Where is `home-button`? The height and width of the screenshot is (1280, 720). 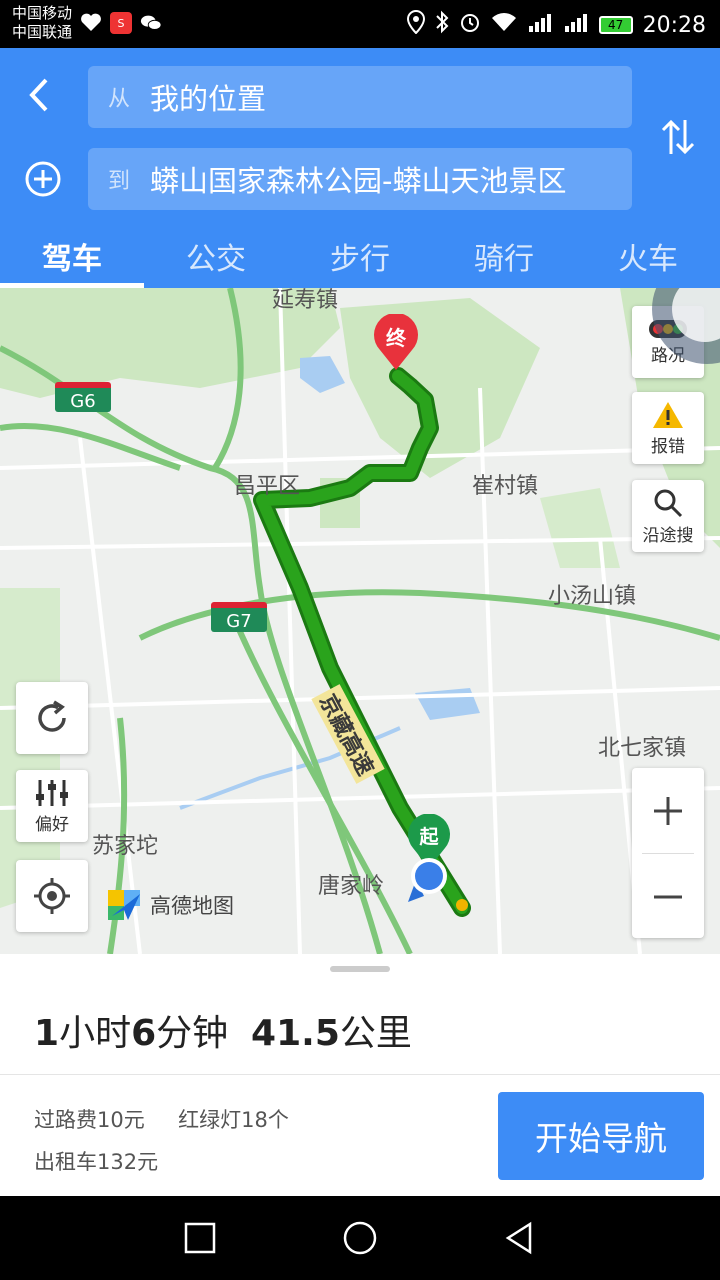 home-button is located at coordinates (360, 1238).